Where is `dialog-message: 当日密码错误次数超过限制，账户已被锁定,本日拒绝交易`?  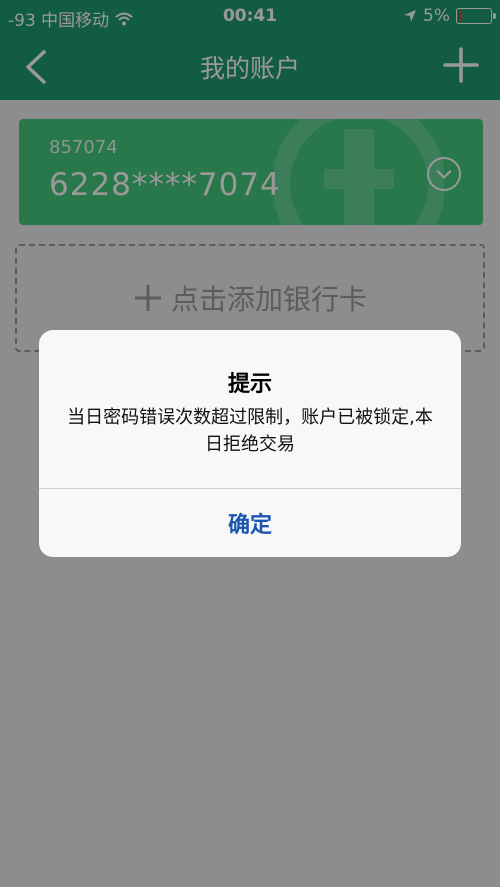
dialog-message: 当日密码错误次数超过限制，账户已被锁定,本日拒绝交易 is located at coordinates (250, 431).